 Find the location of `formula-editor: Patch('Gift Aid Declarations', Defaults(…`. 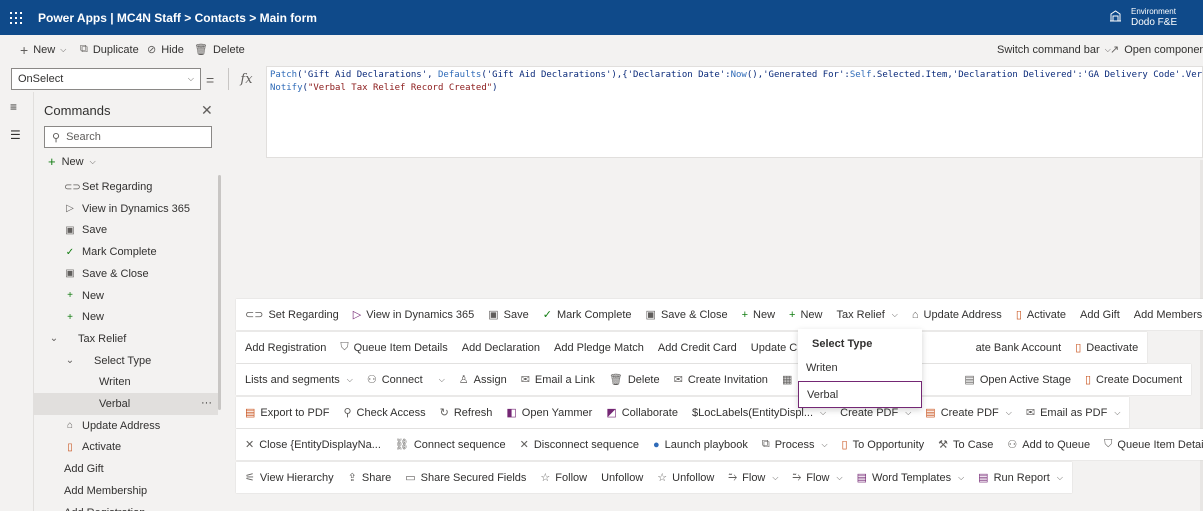

formula-editor: Patch('Gift Aid Declarations', Defaults(… is located at coordinates (734, 112).